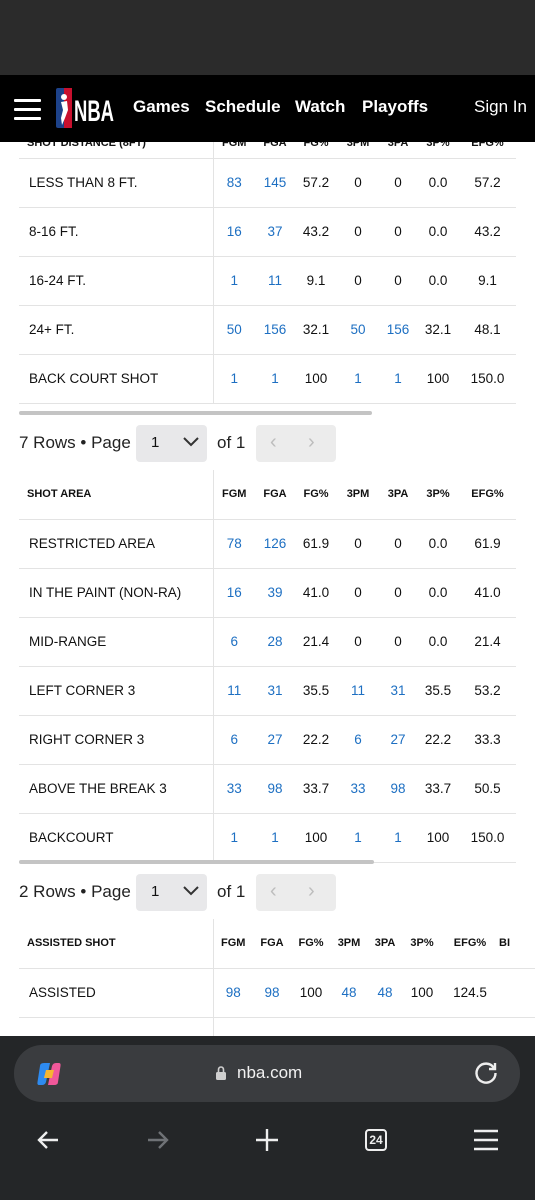 This screenshot has height=1200, width=535. What do you see at coordinates (275, 642) in the screenshot?
I see `fga-link: 28` at bounding box center [275, 642].